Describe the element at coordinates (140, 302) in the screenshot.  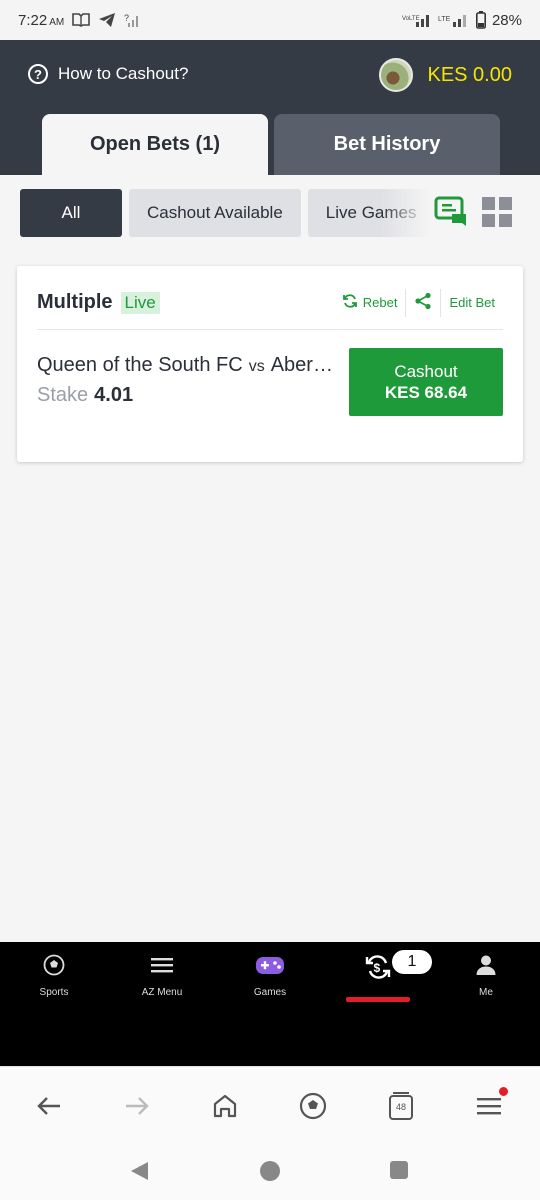
I see `live-badge: Live` at that location.